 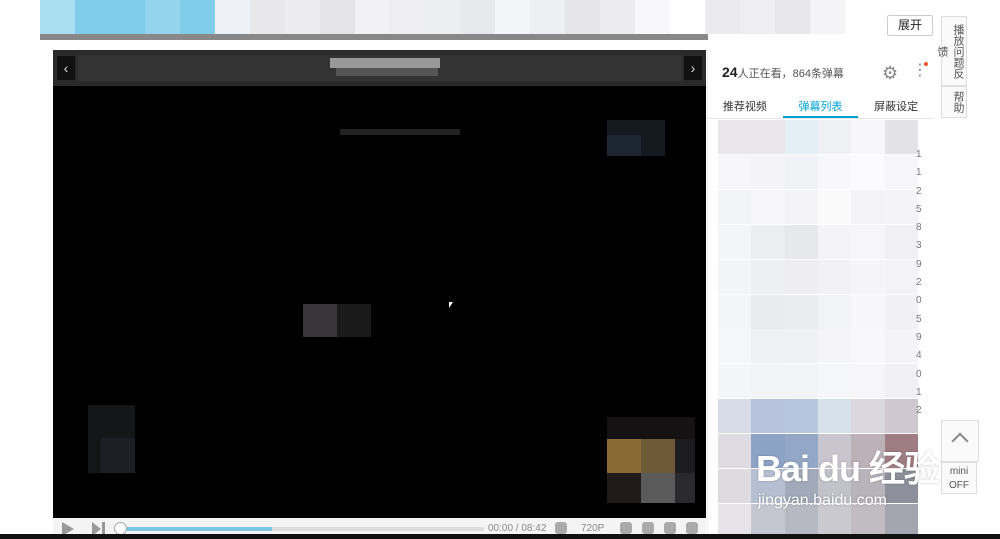 I want to click on video-title-pixelated, so click(x=385, y=63).